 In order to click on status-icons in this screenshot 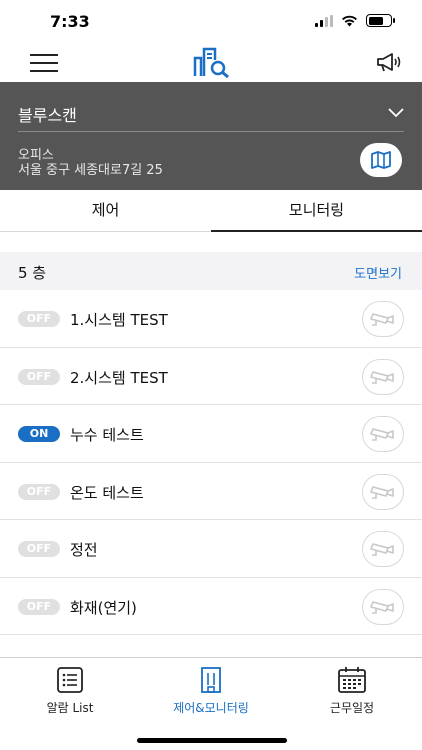, I will do `click(355, 20)`.